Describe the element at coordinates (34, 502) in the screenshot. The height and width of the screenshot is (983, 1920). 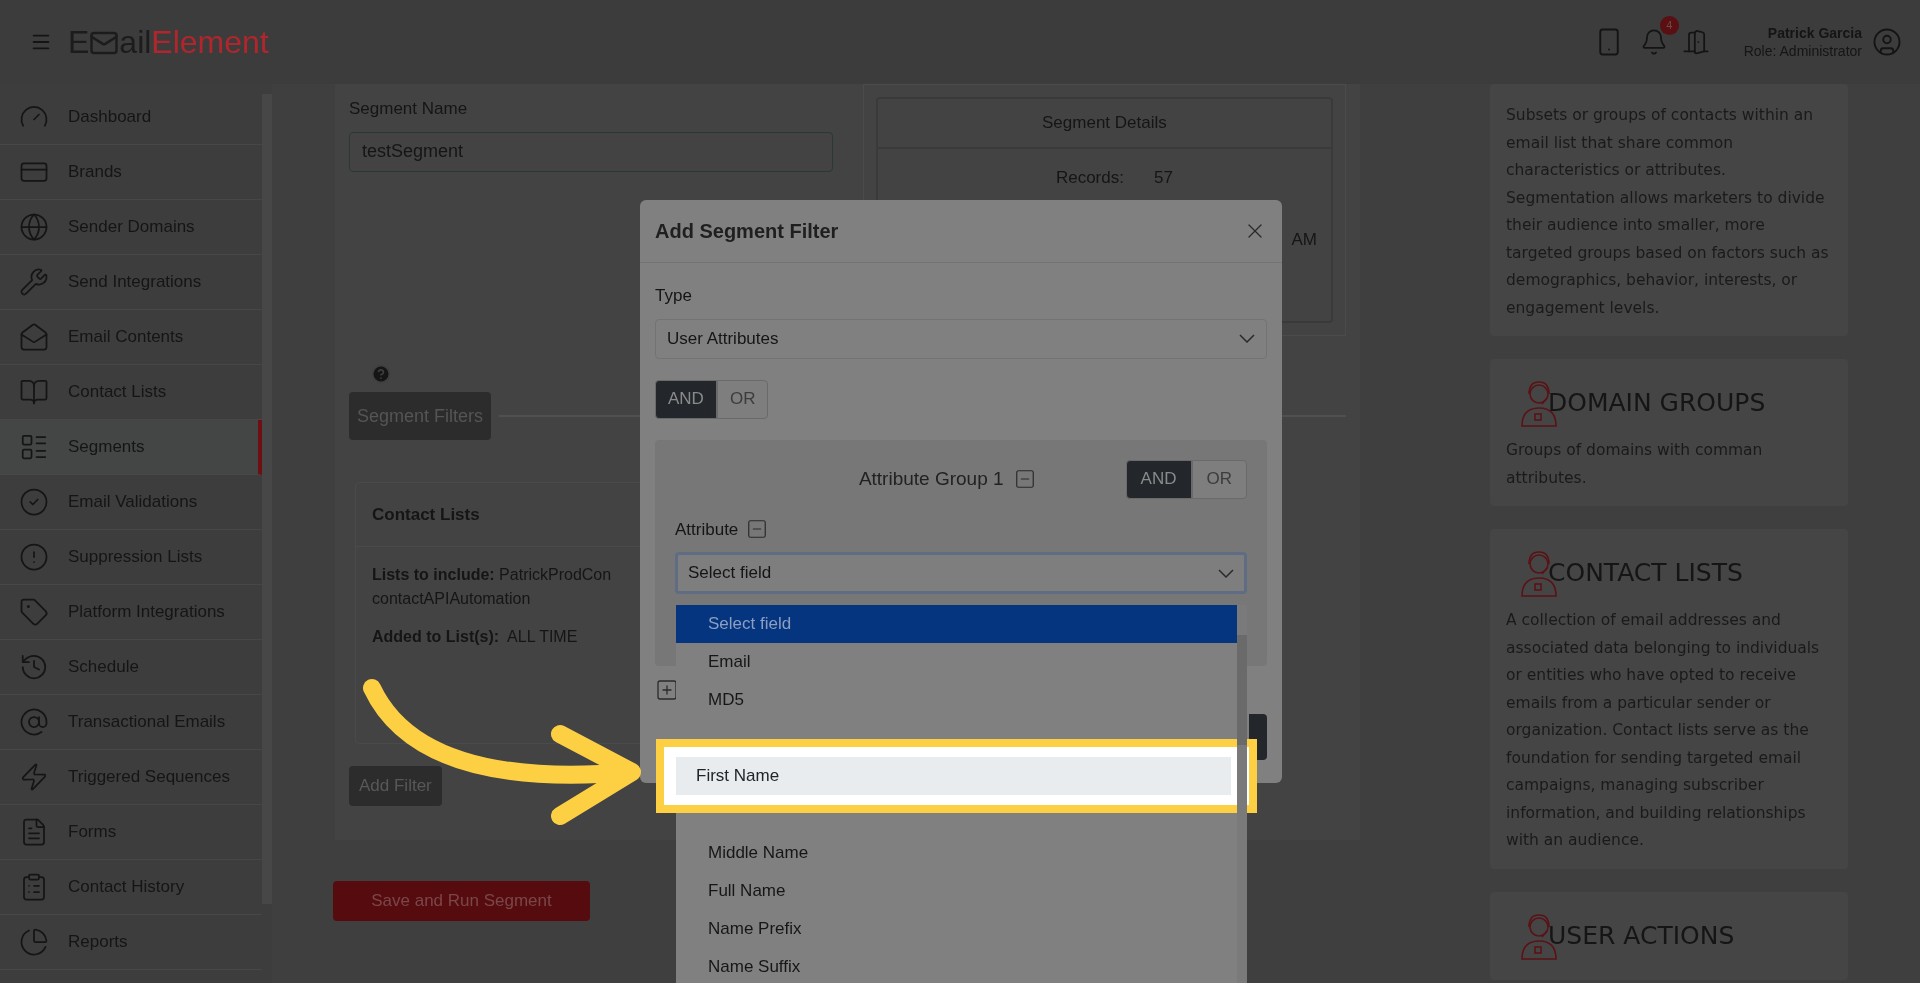
I see `check-circle-icon` at that location.